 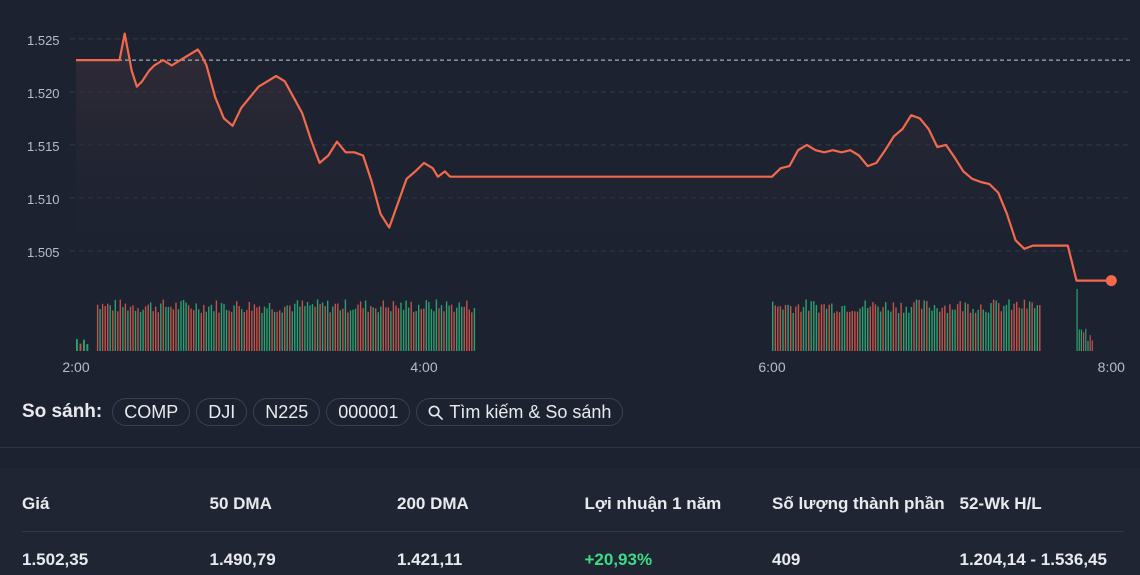 I want to click on search-compare-button: Tìm kiếm & So sánh, so click(x=520, y=412).